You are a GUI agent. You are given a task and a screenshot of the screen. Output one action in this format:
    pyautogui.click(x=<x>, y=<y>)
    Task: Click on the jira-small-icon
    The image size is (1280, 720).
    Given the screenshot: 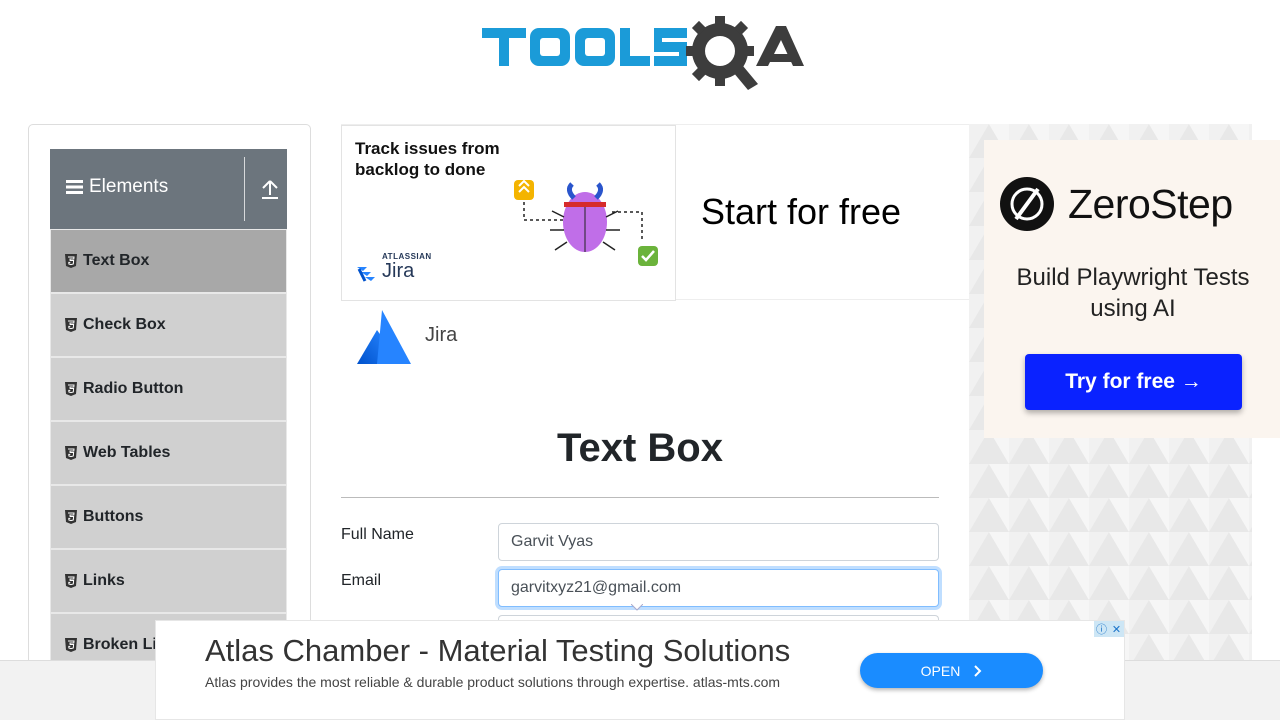 What is the action you would take?
    pyautogui.click(x=366, y=274)
    